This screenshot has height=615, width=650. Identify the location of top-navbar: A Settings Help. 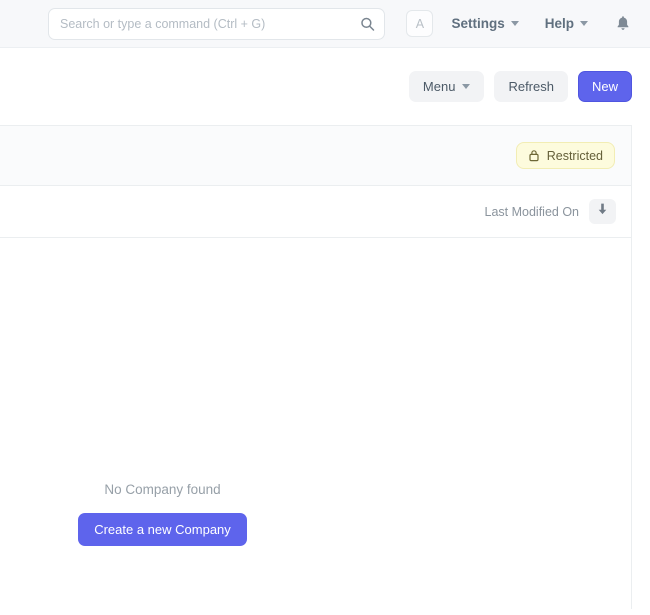
(325, 24).